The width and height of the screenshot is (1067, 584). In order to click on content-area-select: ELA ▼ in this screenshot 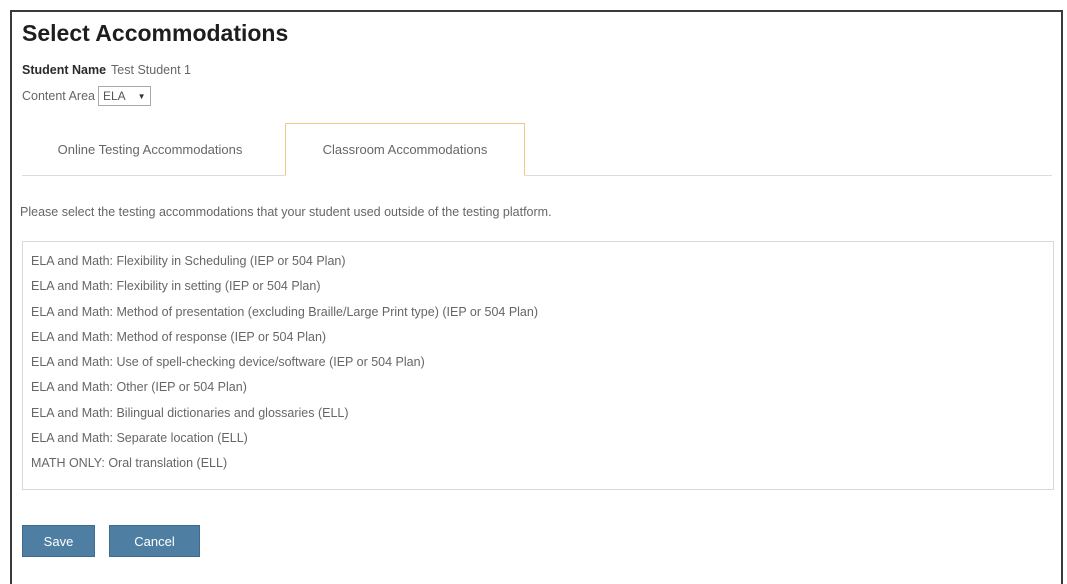, I will do `click(124, 96)`.